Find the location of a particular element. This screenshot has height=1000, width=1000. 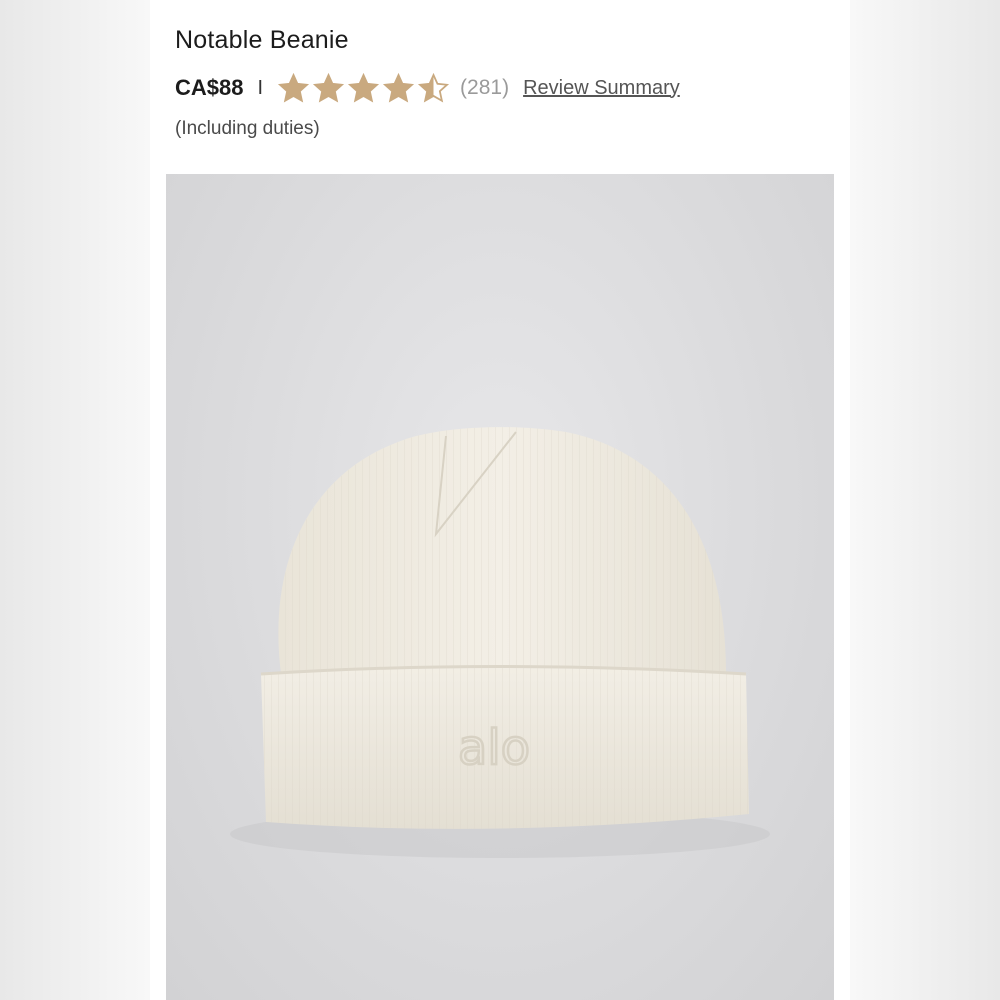

beanie-logo: alo is located at coordinates (494, 748).